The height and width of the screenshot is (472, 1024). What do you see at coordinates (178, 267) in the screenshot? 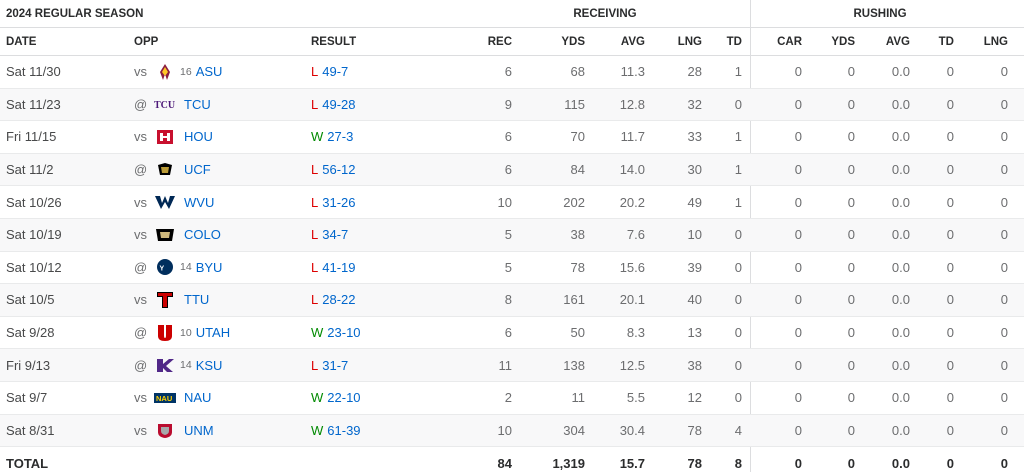
I see `opponent-cell: @ Y 14 BYU` at bounding box center [178, 267].